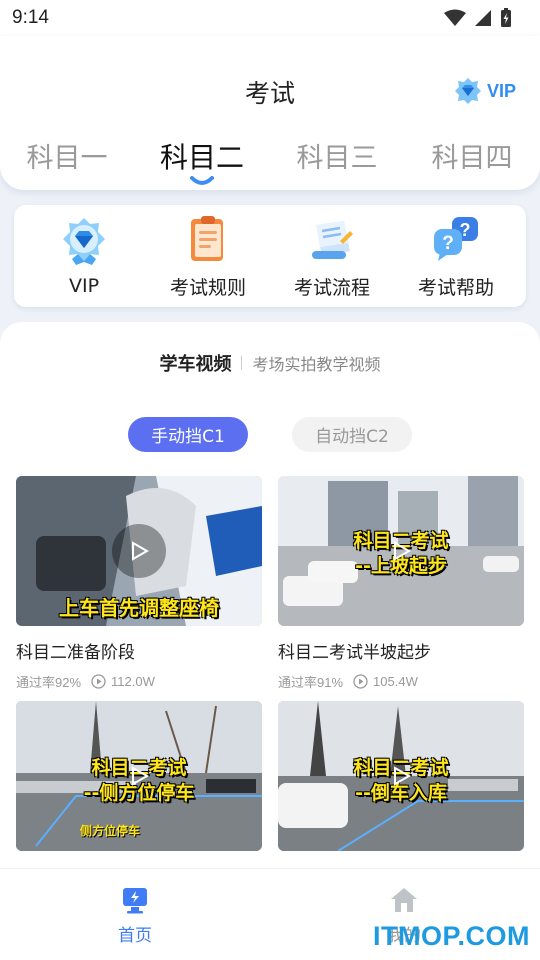 This screenshot has height=960, width=540. I want to click on section-title: 学车视频, so click(195, 364).